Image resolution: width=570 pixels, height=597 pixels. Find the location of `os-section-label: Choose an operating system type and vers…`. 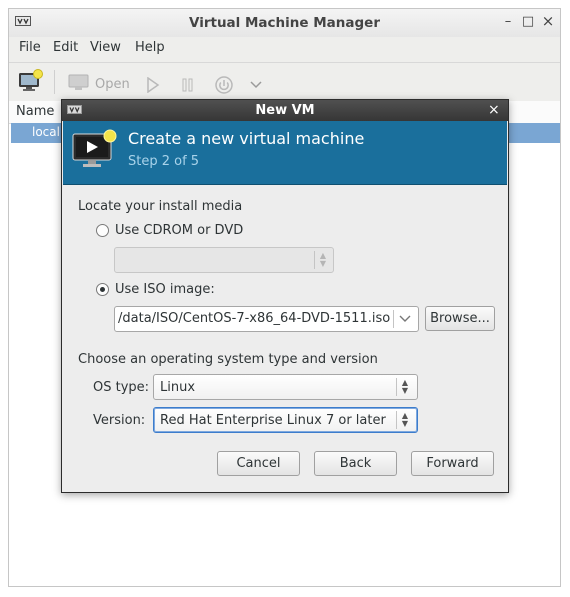

os-section-label: Choose an operating system type and vers… is located at coordinates (228, 359).